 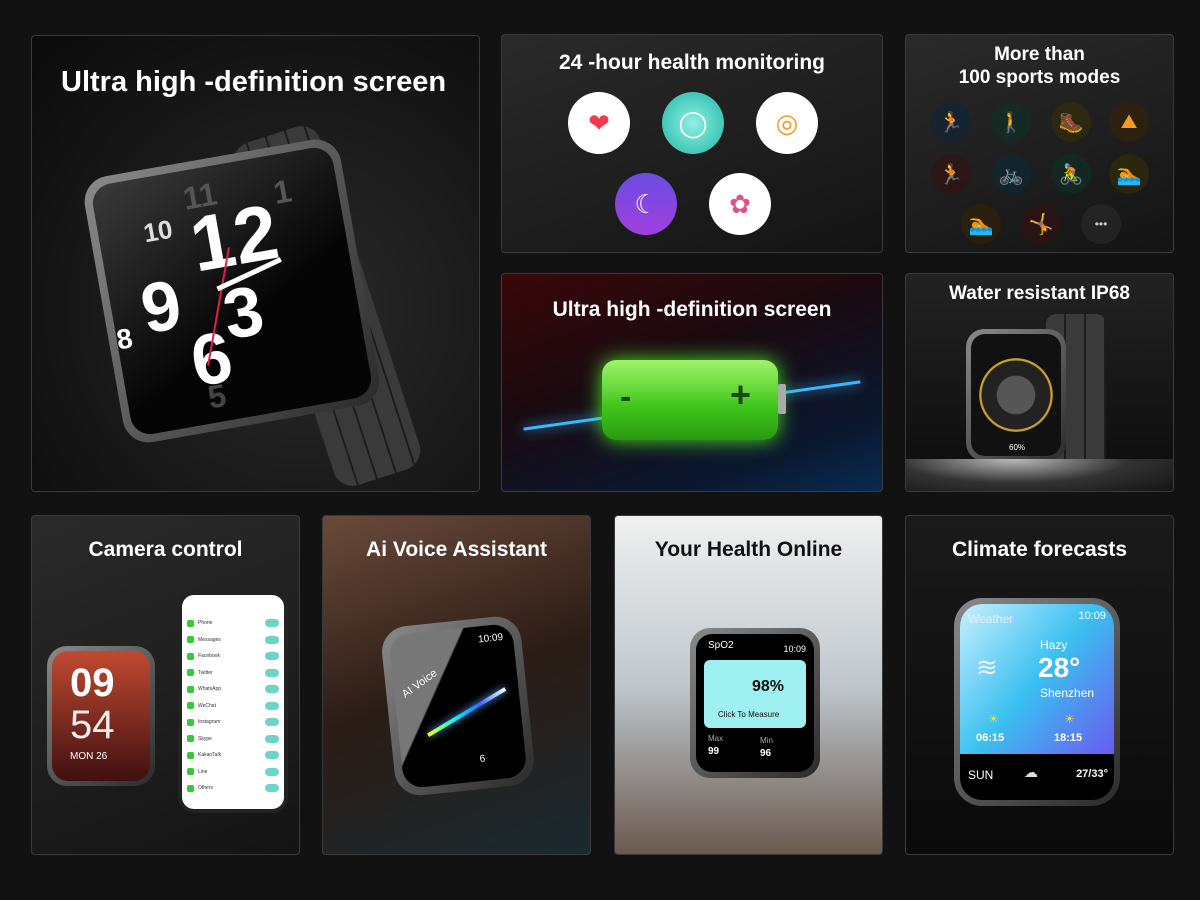 I want to click on watch-screen: 60%, so click(x=1016, y=395).